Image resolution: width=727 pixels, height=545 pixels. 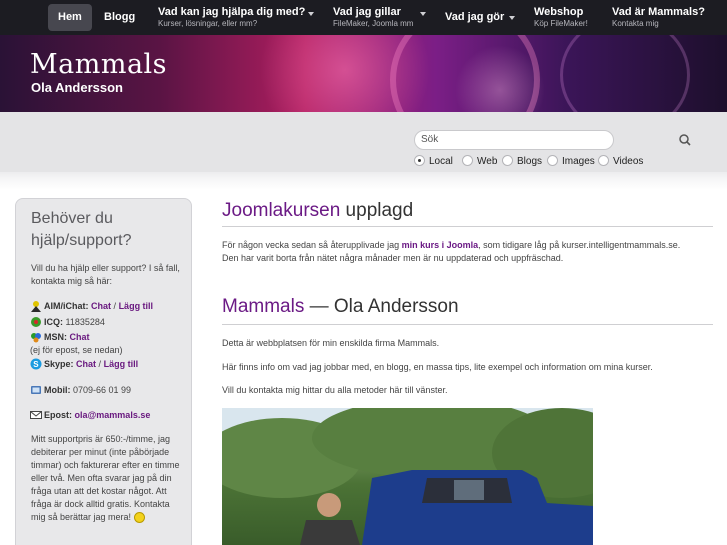 What do you see at coordinates (635, 23) in the screenshot?
I see `nav-about-sub: Kontakta mig` at bounding box center [635, 23].